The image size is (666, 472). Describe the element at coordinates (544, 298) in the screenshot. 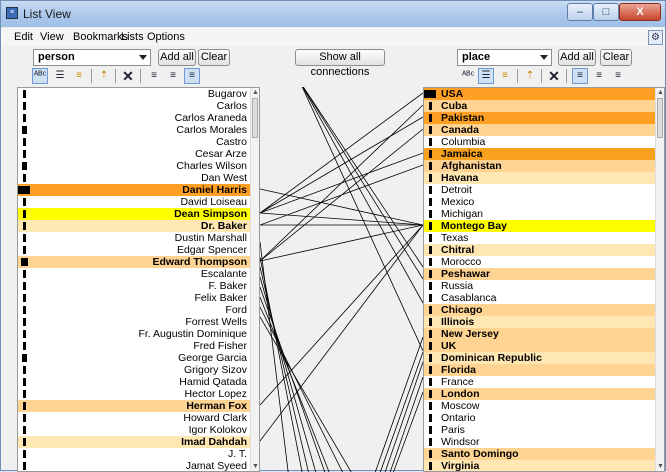

I see `place-row: Casablanca` at that location.